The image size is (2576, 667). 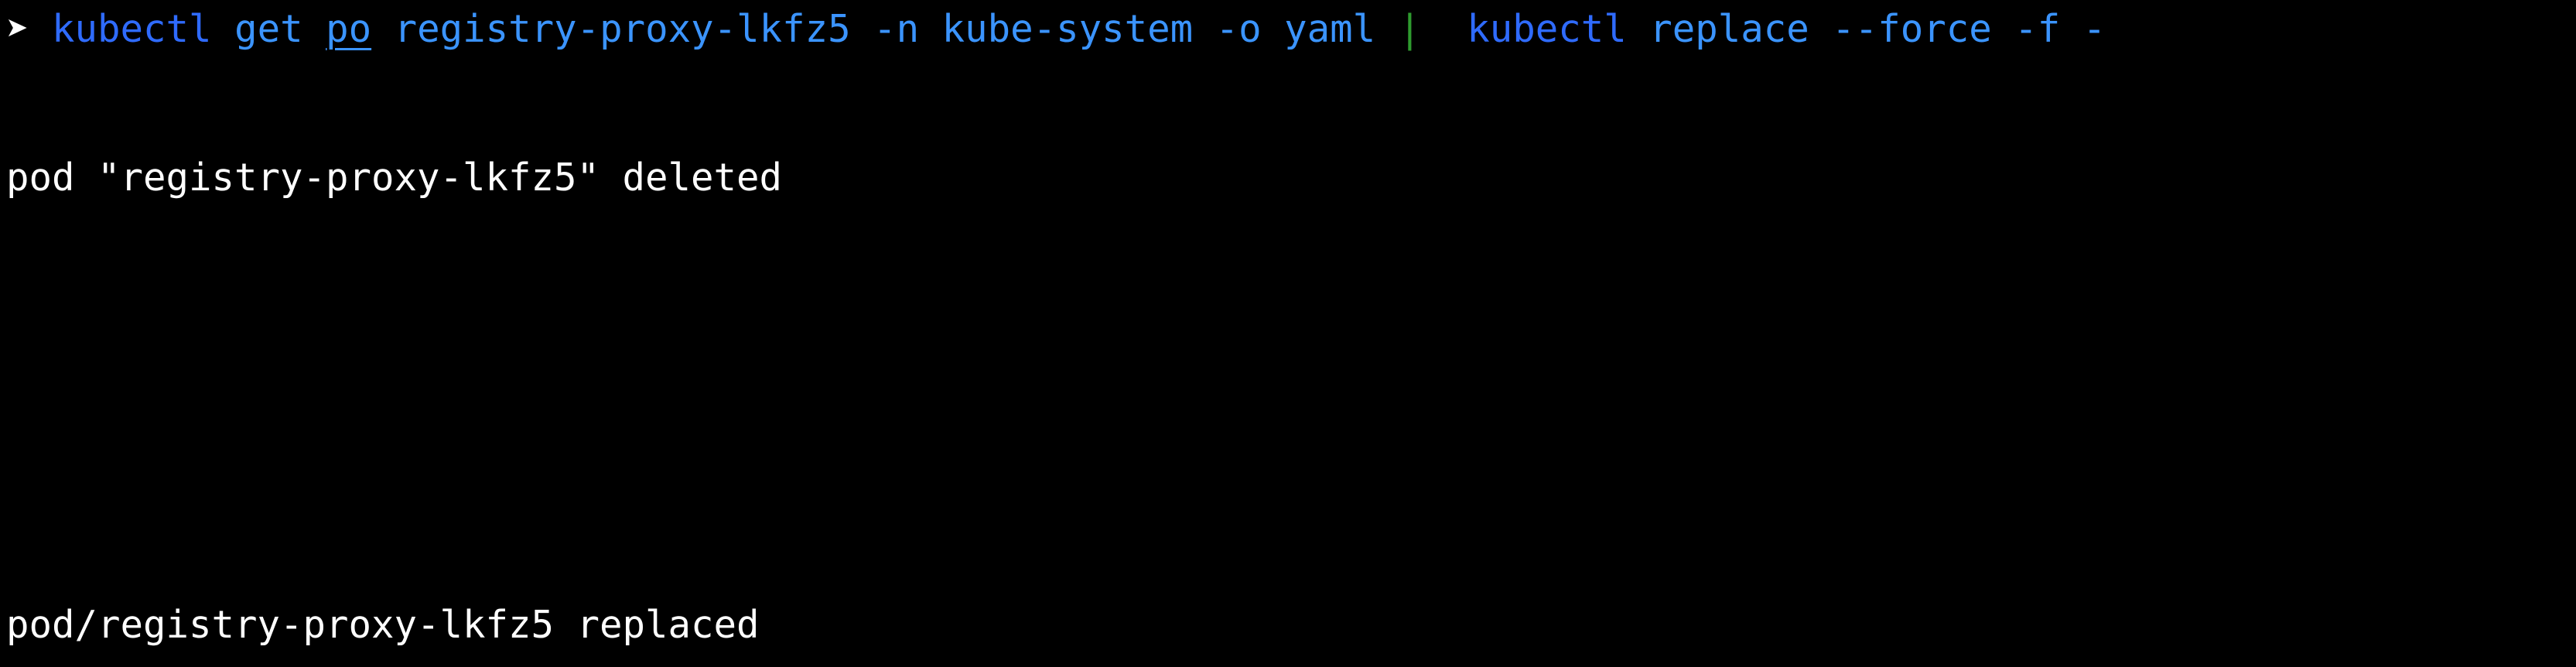 I want to click on command-replace-args: replace --force -f -, so click(x=1877, y=29).